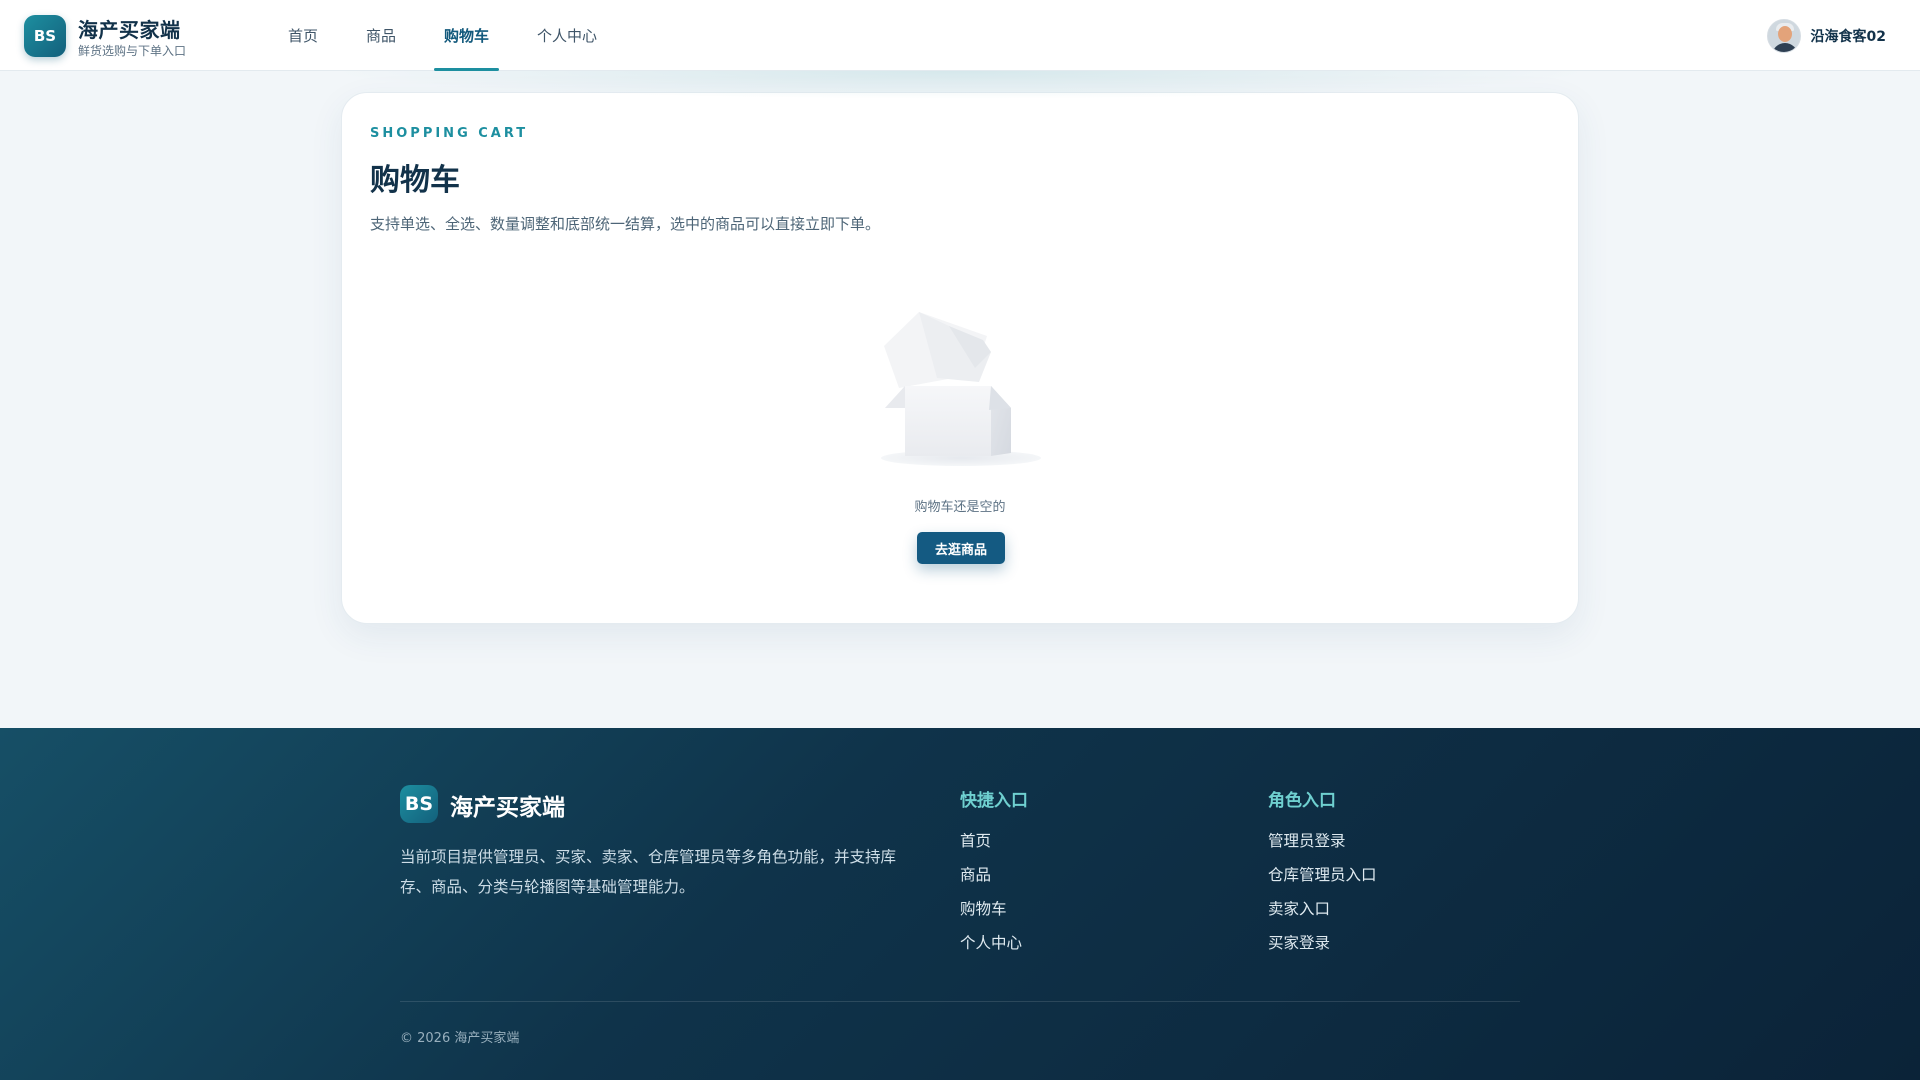 Image resolution: width=1920 pixels, height=1080 pixels. I want to click on footer-link-cart: 购物车, so click(994, 916).